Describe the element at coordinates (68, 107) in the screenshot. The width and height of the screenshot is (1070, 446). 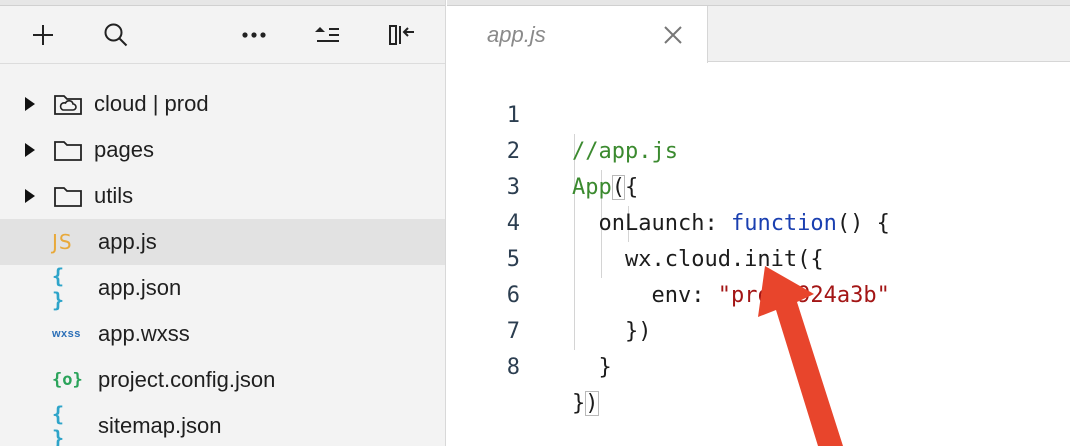
I see `cloud-folder-icon` at that location.